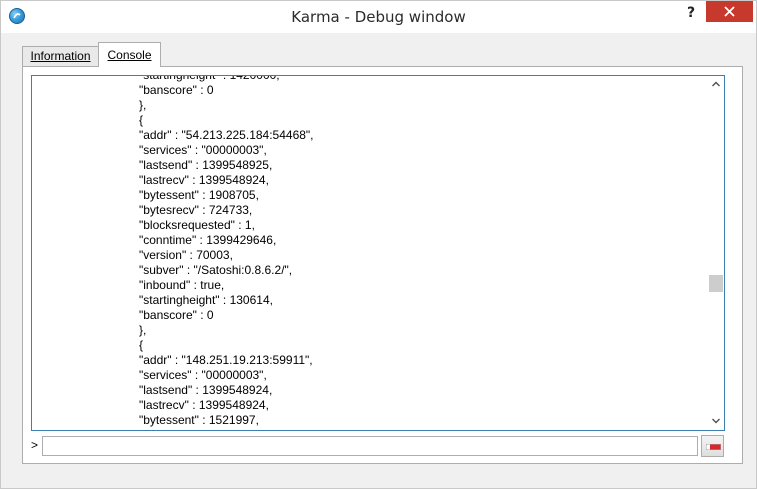  Describe the element at coordinates (370, 446) in the screenshot. I see `console-input` at that location.